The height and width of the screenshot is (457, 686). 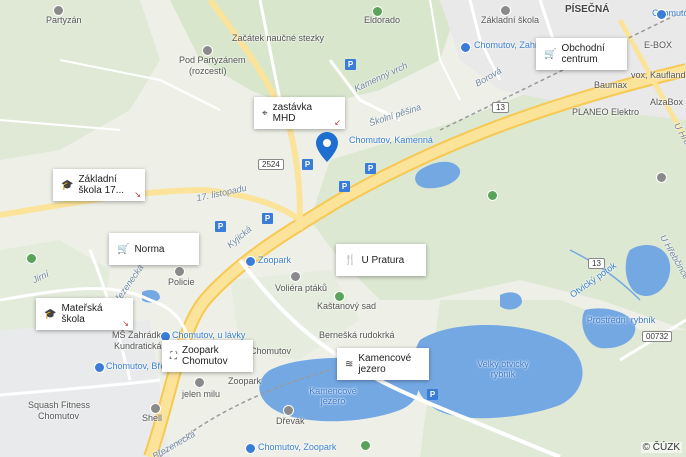 I want to click on label-voliera: Voliéra ptáků, so click(x=301, y=288).